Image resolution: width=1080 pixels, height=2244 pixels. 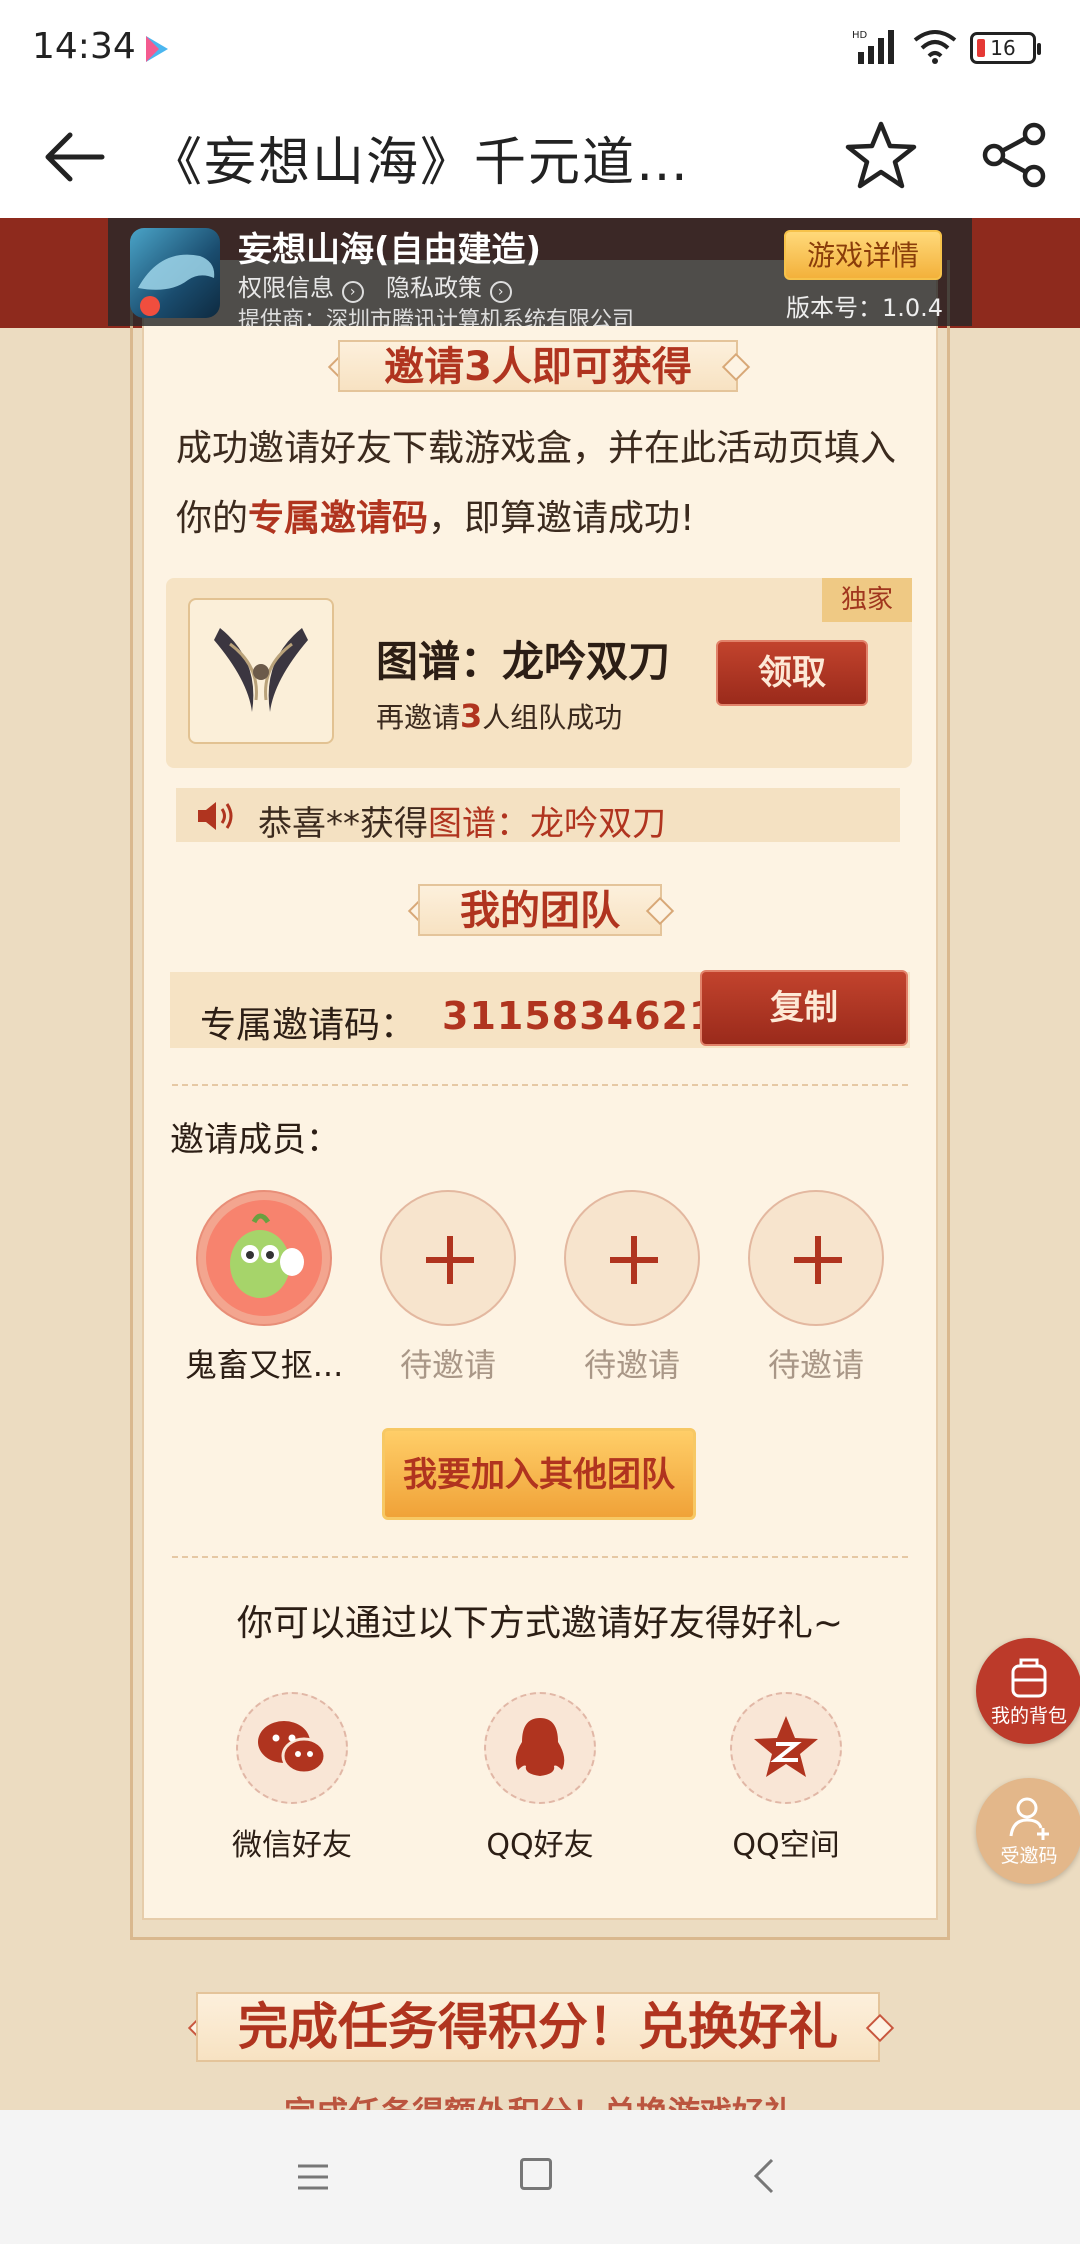 I want to click on invite-code-row: 专属邀请码： 3115834621 复制, so click(x=540, y=1009).